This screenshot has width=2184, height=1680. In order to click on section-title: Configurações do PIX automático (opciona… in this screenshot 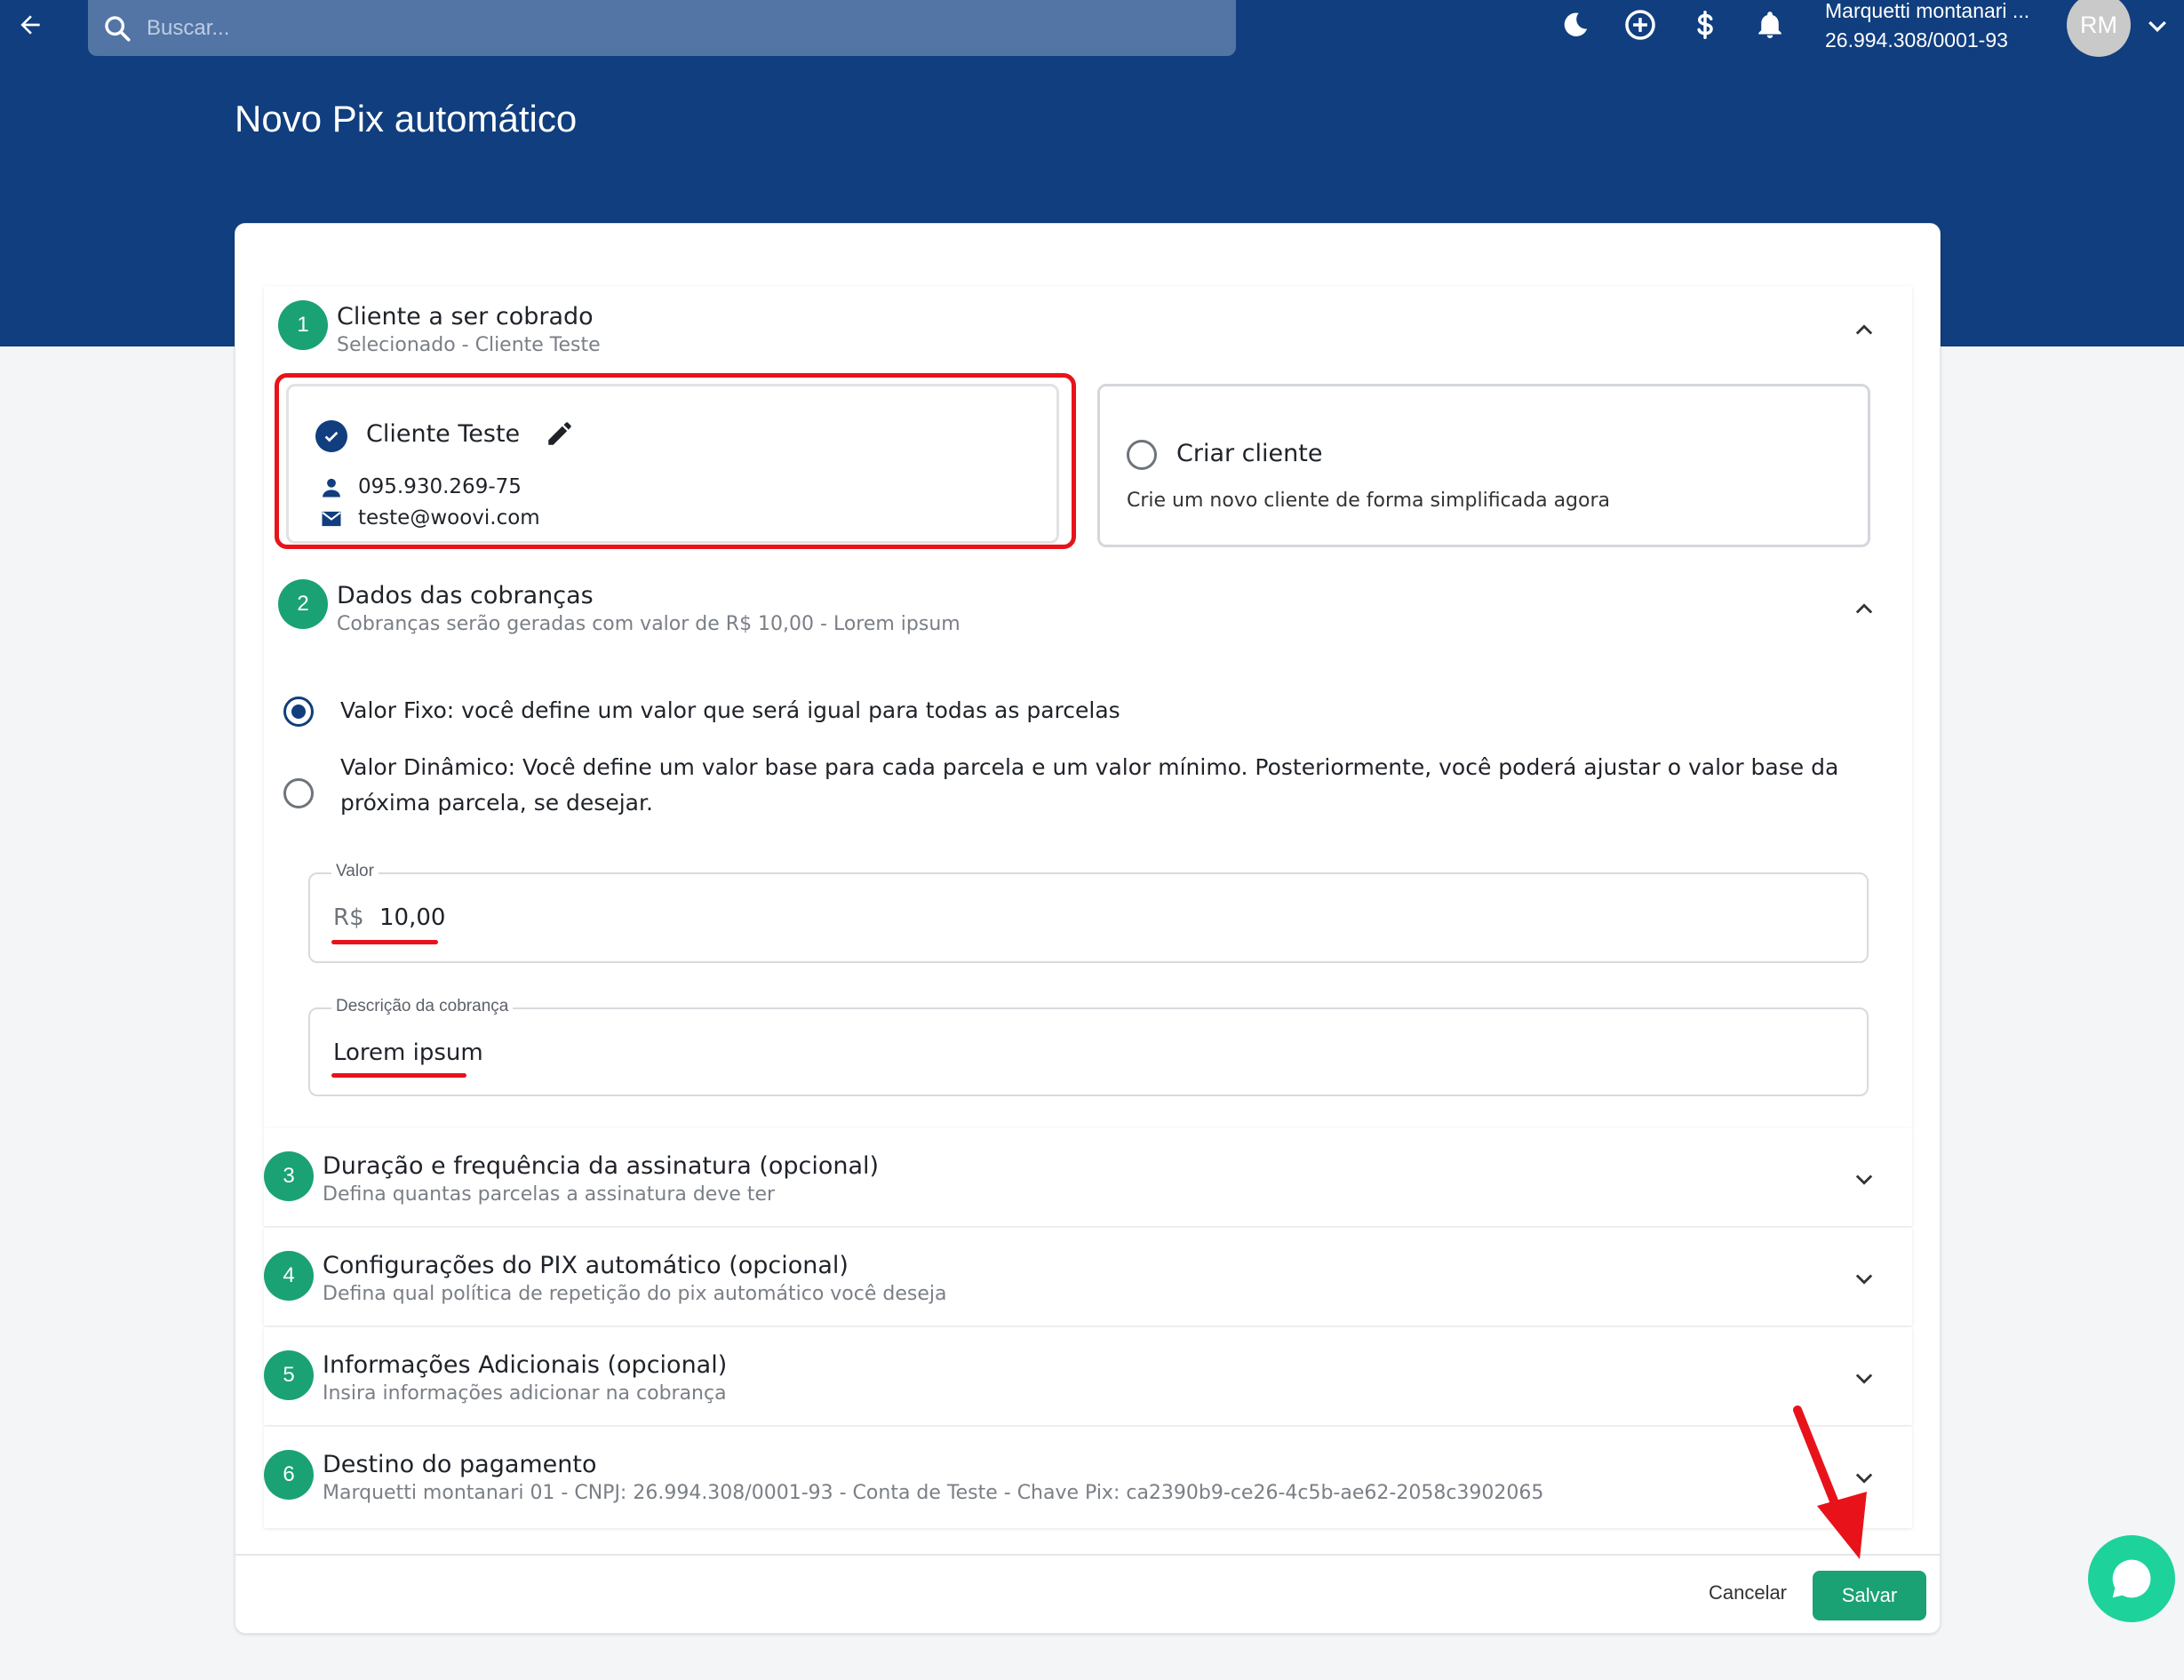, I will do `click(586, 1265)`.